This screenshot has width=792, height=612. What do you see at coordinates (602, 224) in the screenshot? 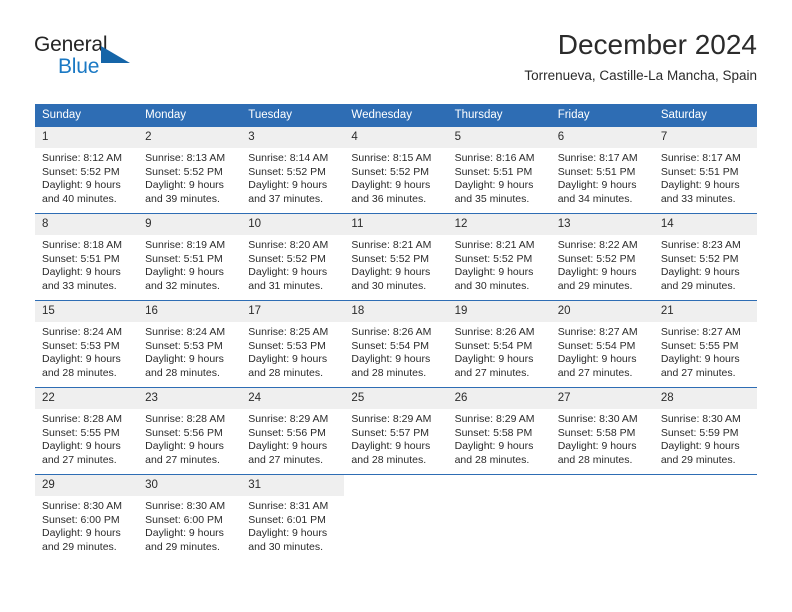
I see `day-number: 13` at bounding box center [602, 224].